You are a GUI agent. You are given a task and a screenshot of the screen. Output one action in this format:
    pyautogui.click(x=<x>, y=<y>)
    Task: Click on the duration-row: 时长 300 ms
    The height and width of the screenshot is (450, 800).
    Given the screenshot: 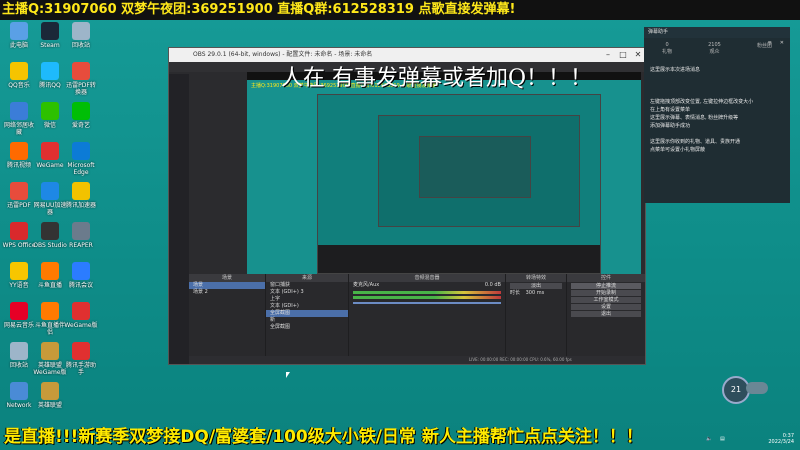 What is the action you would take?
    pyautogui.click(x=536, y=293)
    